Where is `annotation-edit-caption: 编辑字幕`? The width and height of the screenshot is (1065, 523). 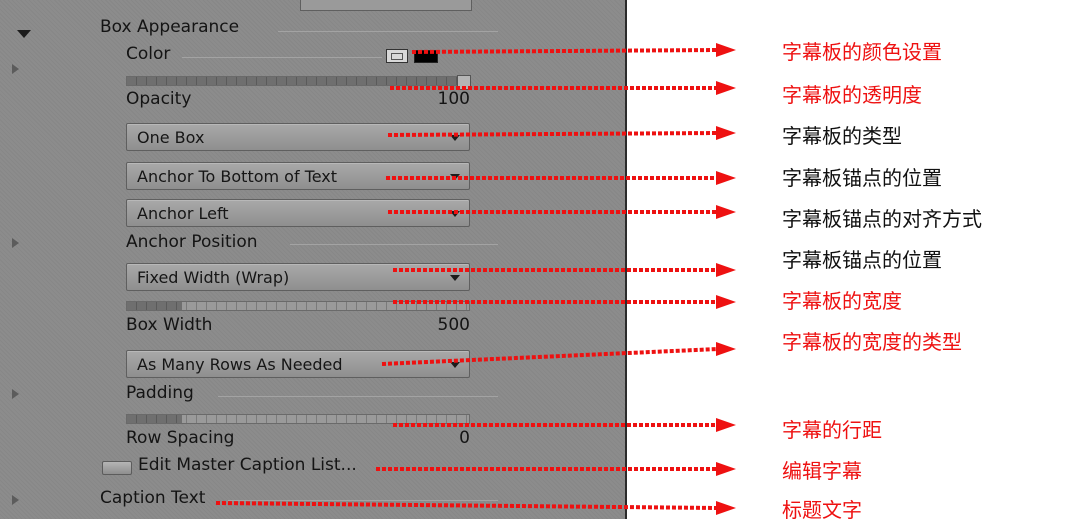
annotation-edit-caption: 编辑字幕 is located at coordinates (822, 471).